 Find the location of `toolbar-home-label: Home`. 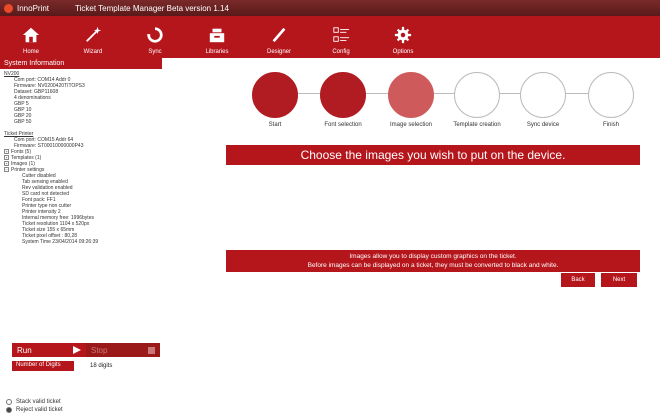

toolbar-home-label: Home is located at coordinates (30, 52).